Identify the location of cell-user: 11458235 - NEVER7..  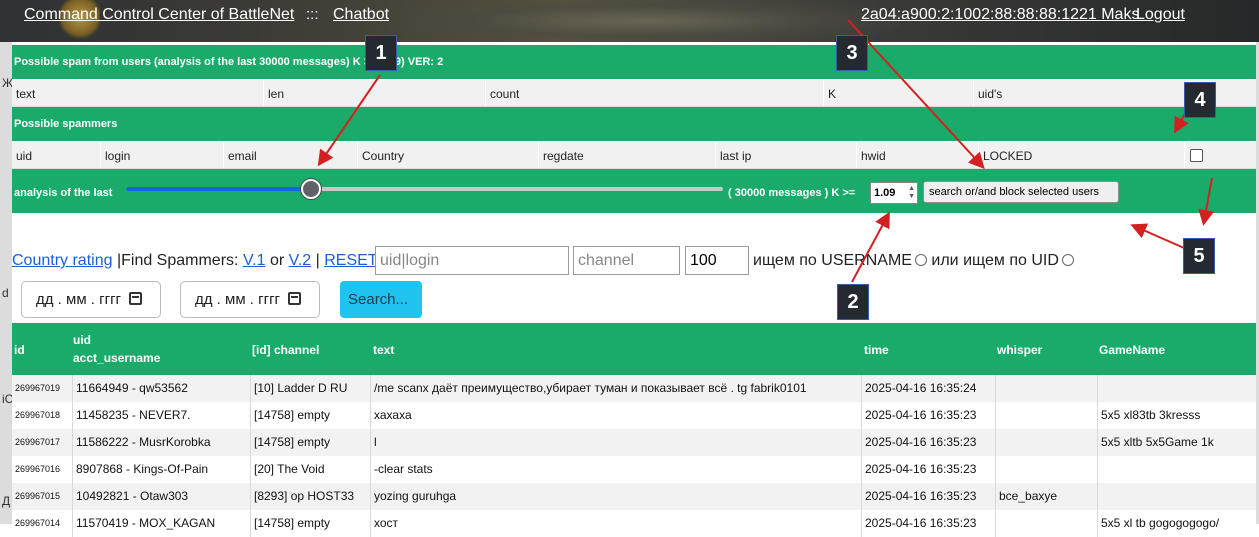
(161, 415).